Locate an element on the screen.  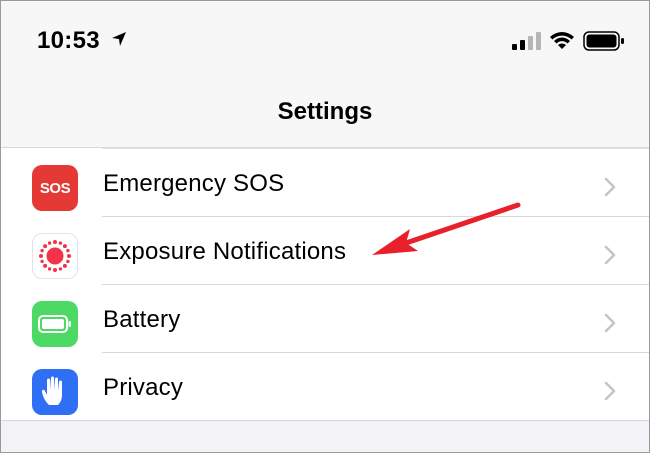
navigation-bar: Settings is located at coordinates (325, 115).